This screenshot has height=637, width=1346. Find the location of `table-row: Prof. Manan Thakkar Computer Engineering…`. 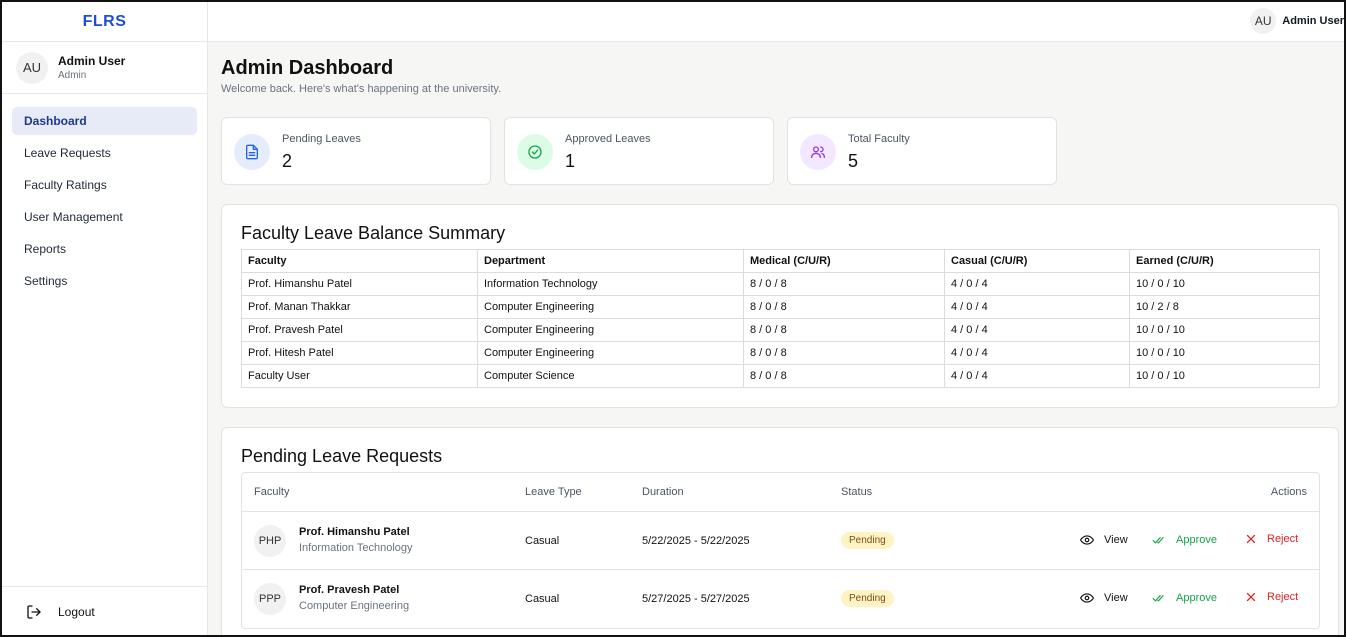

table-row: Prof. Manan Thakkar Computer Engineering… is located at coordinates (780, 307).